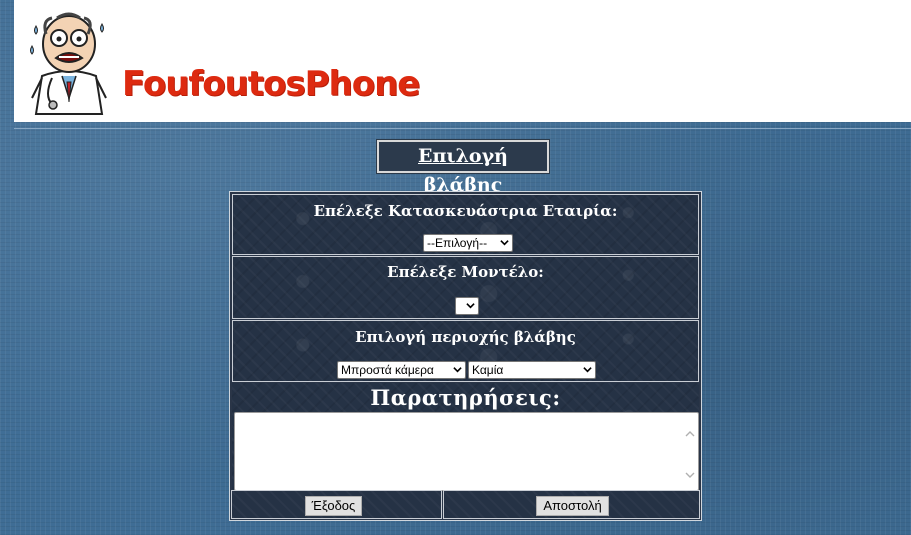 The image size is (911, 535). I want to click on scroll-down-arrow-icon, so click(690, 475).